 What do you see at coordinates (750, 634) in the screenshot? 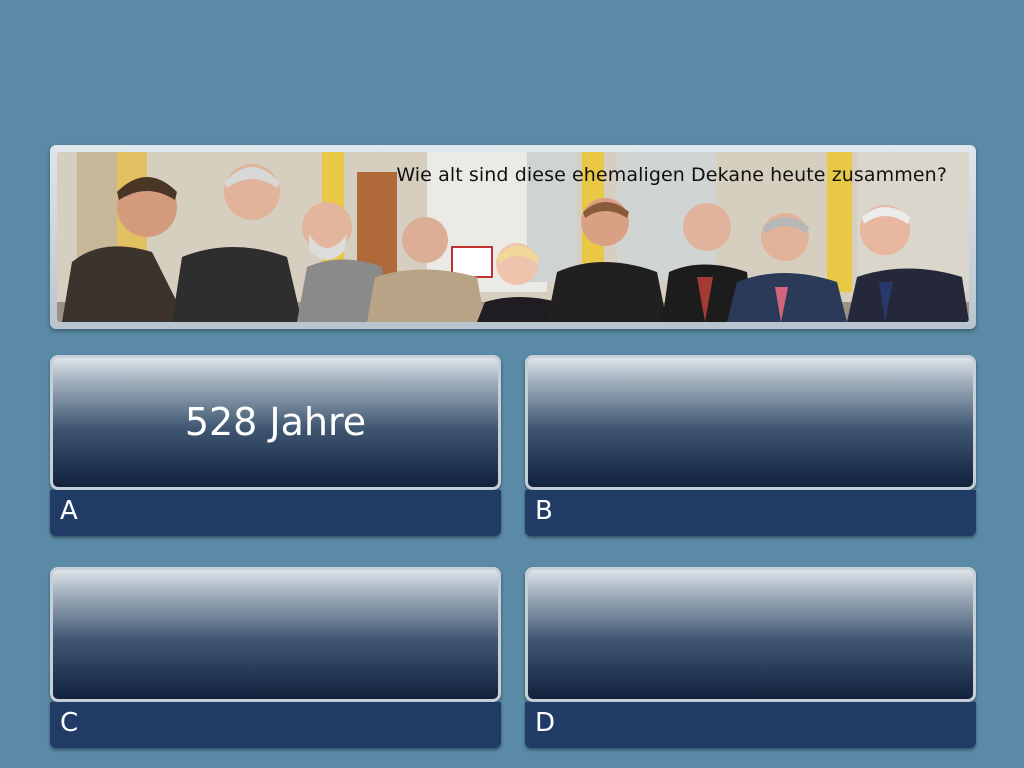
I see `answer-text-d` at bounding box center [750, 634].